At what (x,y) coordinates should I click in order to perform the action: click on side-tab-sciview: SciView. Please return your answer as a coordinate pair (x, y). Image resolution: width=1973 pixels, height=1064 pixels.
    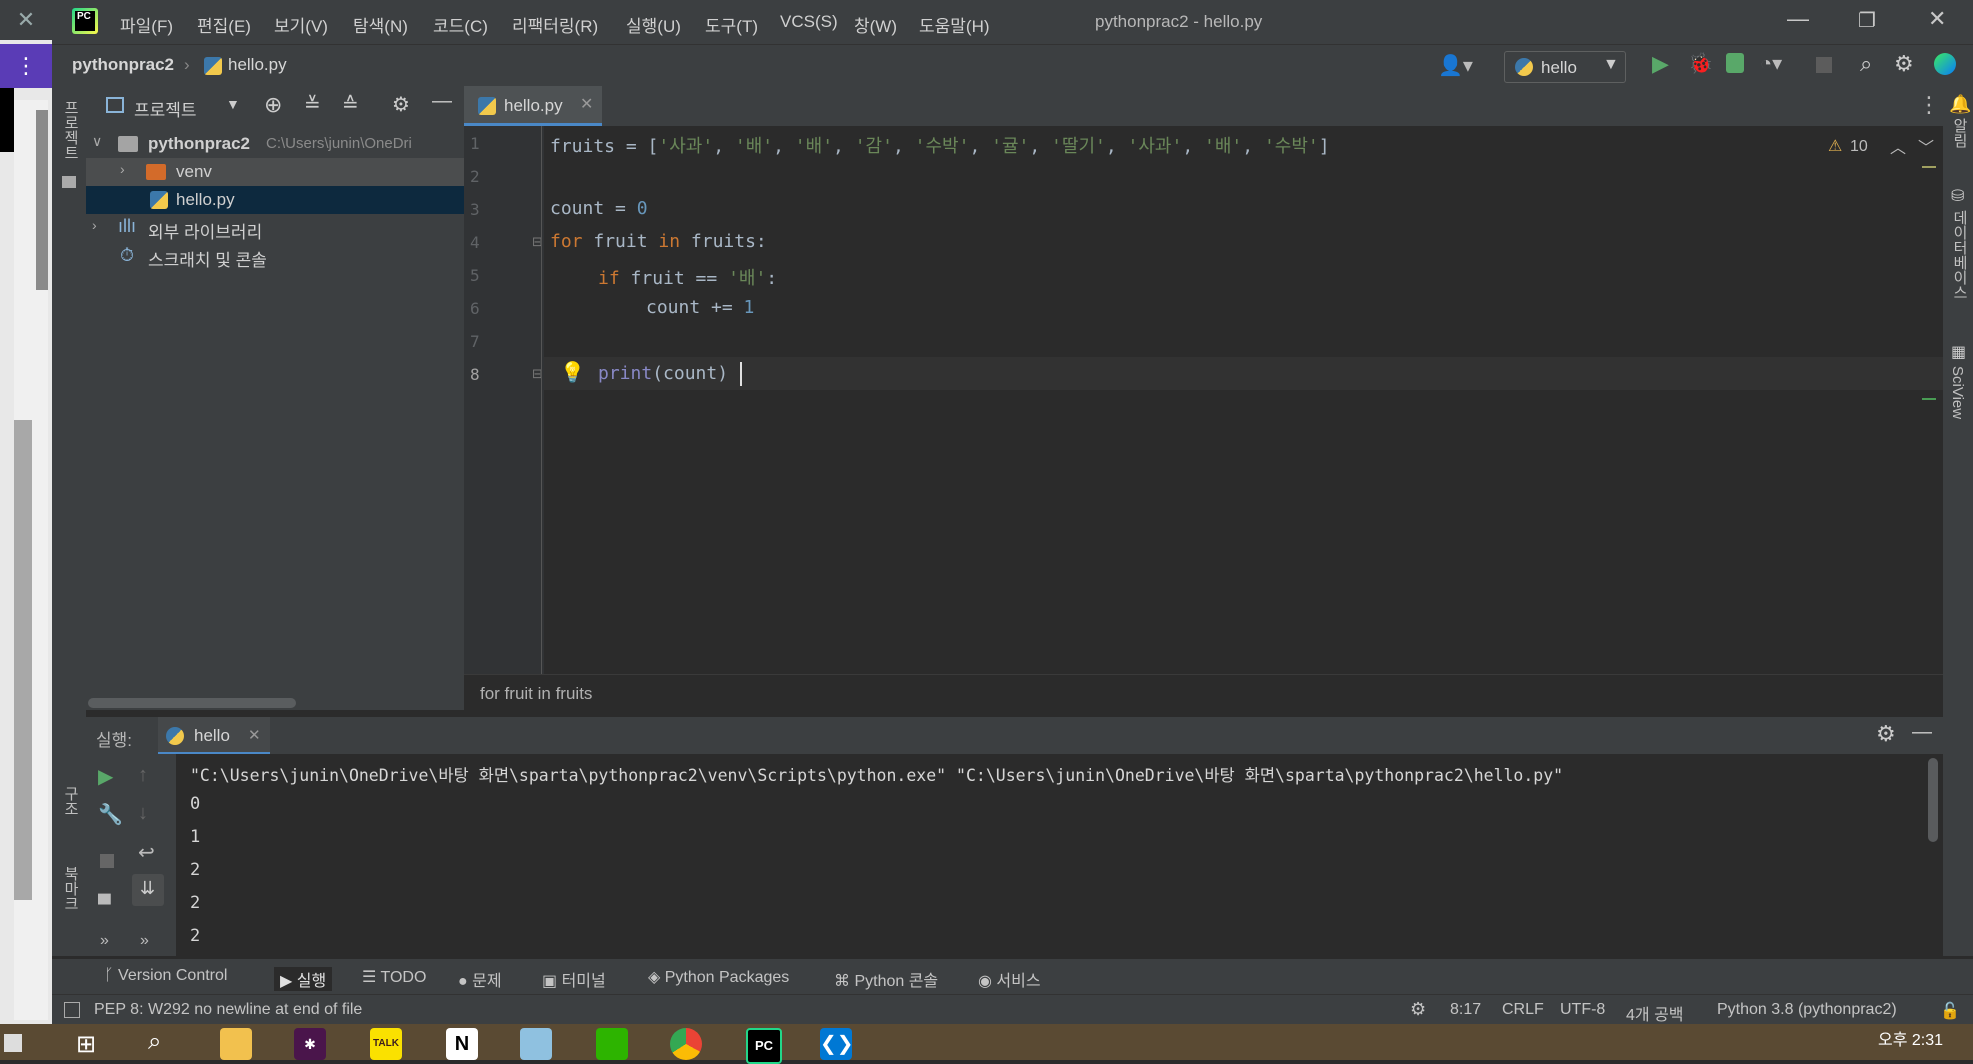
    Looking at the image, I should click on (1957, 392).